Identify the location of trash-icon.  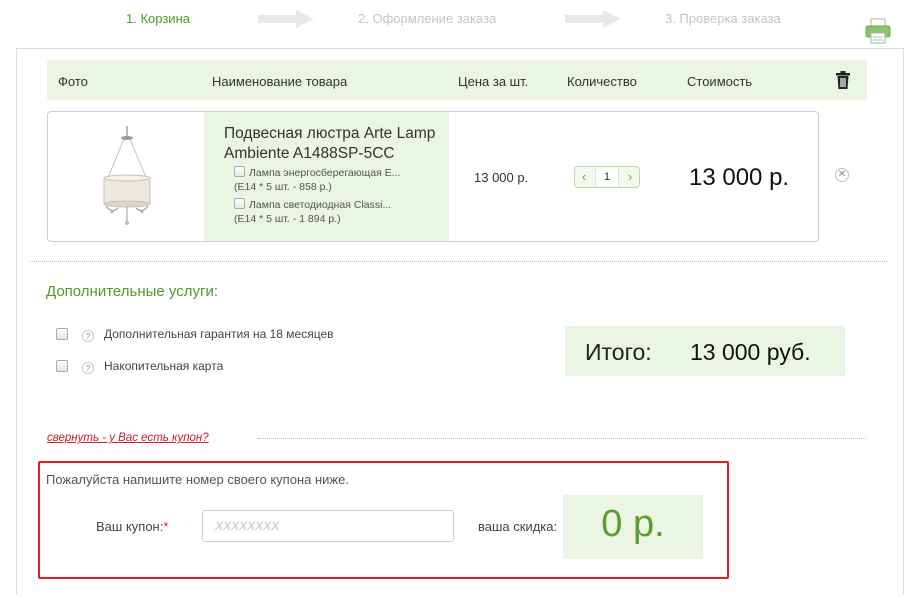
(843, 80).